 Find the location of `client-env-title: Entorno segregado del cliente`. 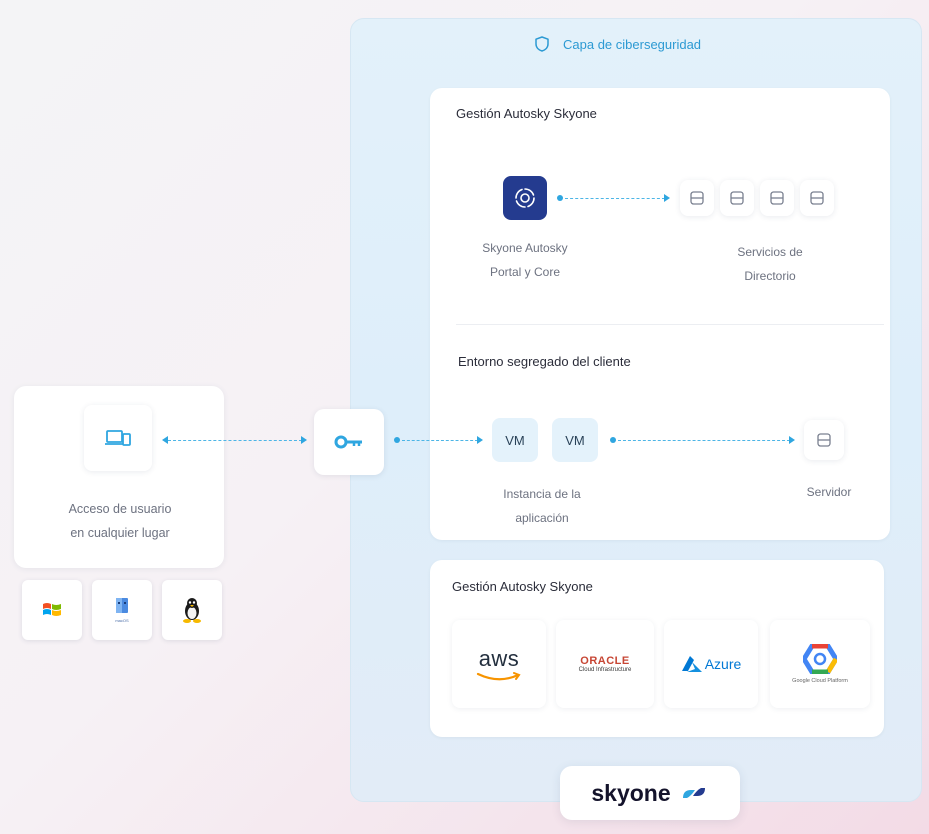

client-env-title: Entorno segregado del cliente is located at coordinates (544, 361).